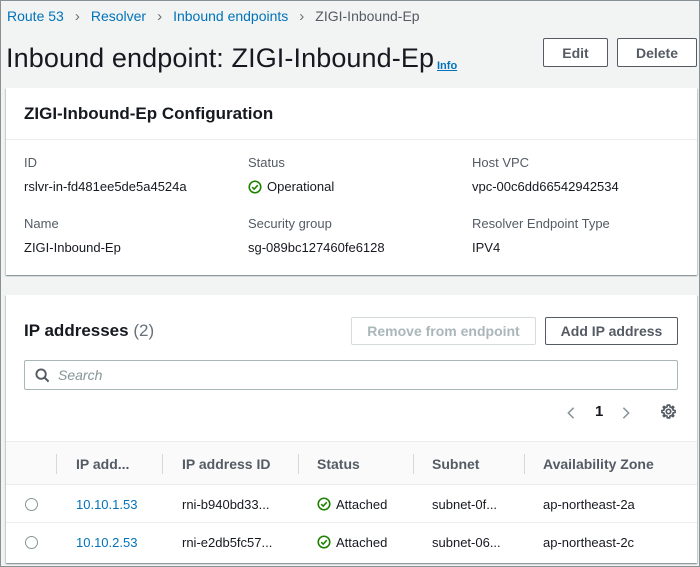 This screenshot has width=700, height=567. What do you see at coordinates (144, 330) in the screenshot?
I see `ip-addresses-count: (2)` at bounding box center [144, 330].